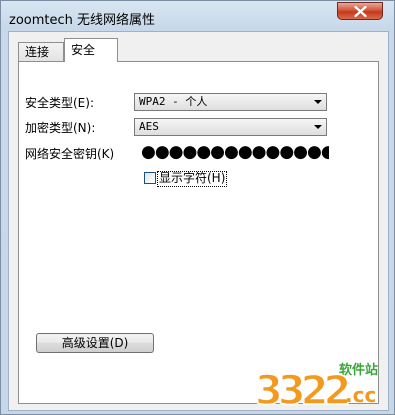 This screenshot has height=415, width=395. What do you see at coordinates (59, 103) in the screenshot?
I see `security-type-label: 安全类型(E):` at bounding box center [59, 103].